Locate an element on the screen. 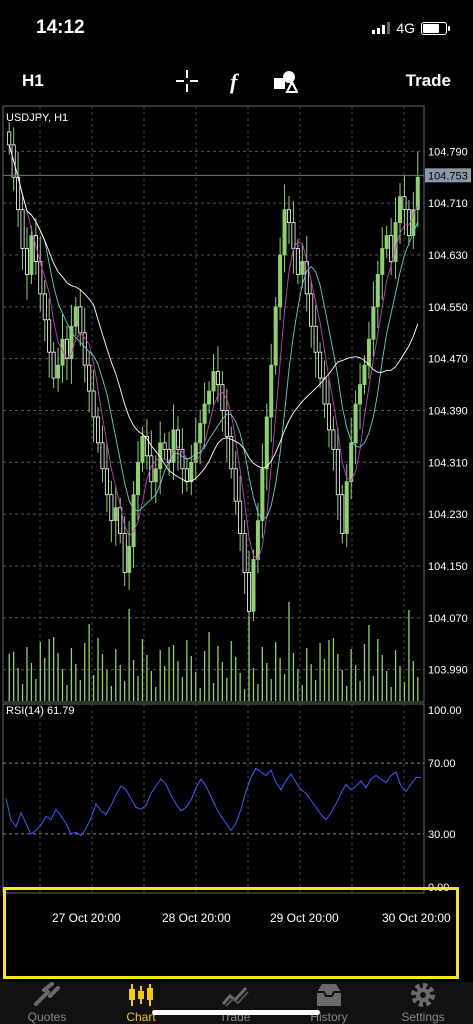 This screenshot has height=1024, width=473. price-tick-label: 104.390 is located at coordinates (448, 411).